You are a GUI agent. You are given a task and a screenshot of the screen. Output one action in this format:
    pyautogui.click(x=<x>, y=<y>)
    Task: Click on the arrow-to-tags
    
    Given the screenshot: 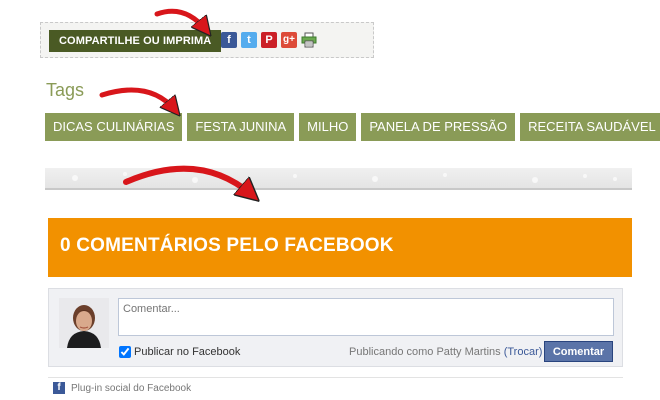 What is the action you would take?
    pyautogui.click(x=137, y=98)
    